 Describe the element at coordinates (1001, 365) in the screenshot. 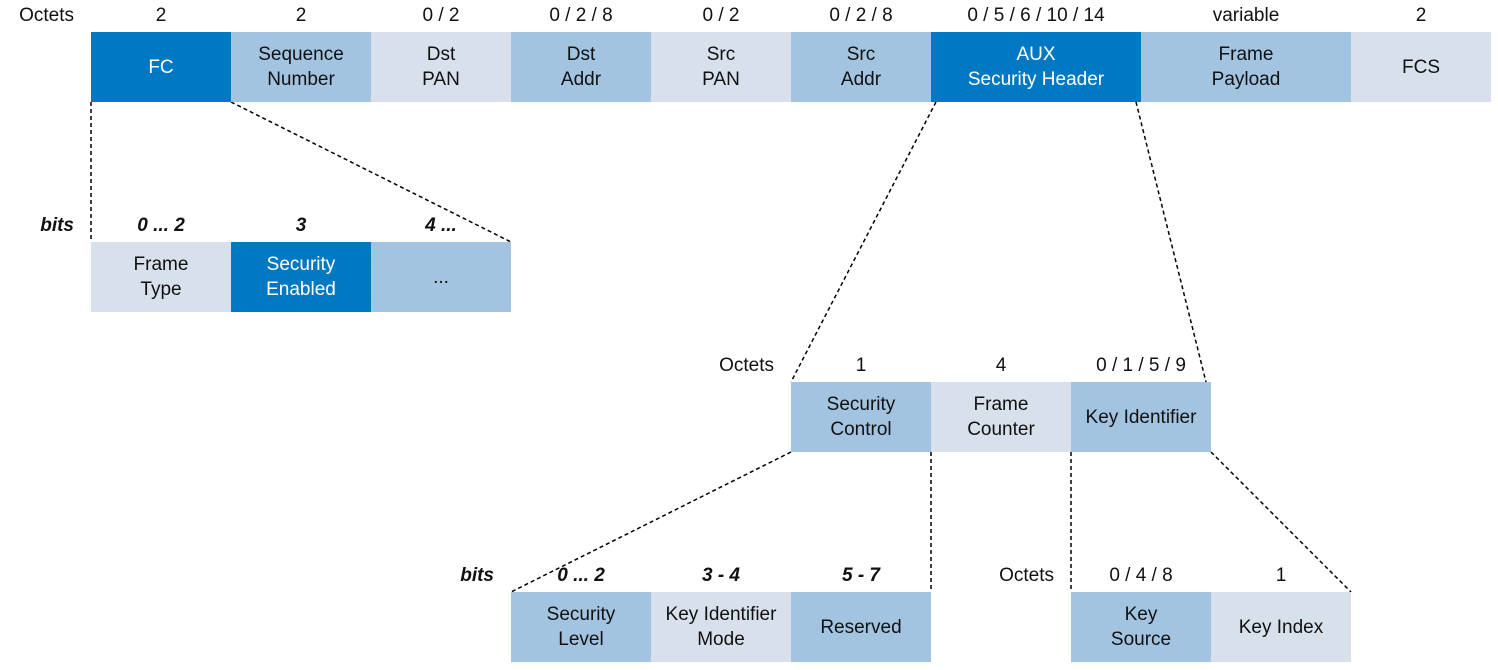

I see `field-size: 4` at that location.